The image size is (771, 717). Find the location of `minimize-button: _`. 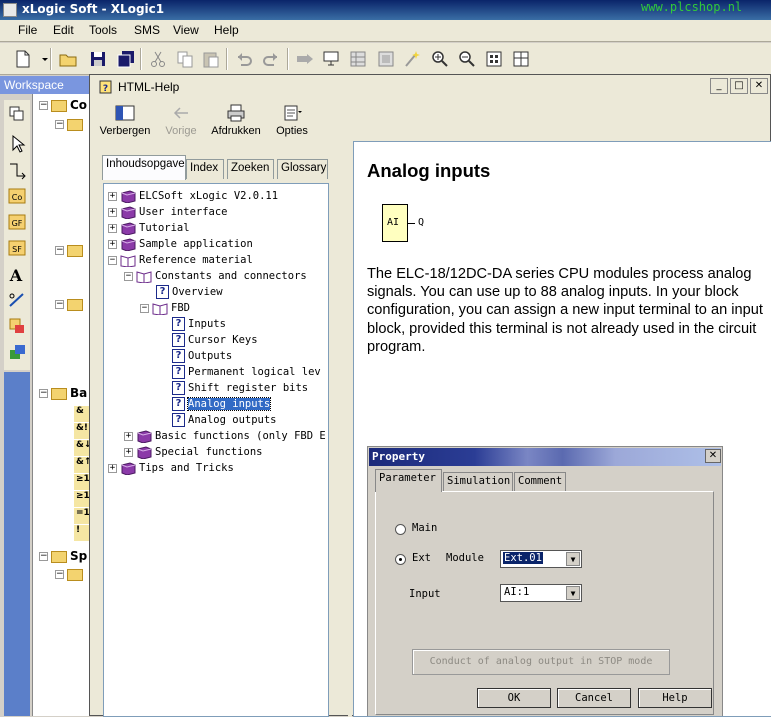

minimize-button: _ is located at coordinates (719, 86).